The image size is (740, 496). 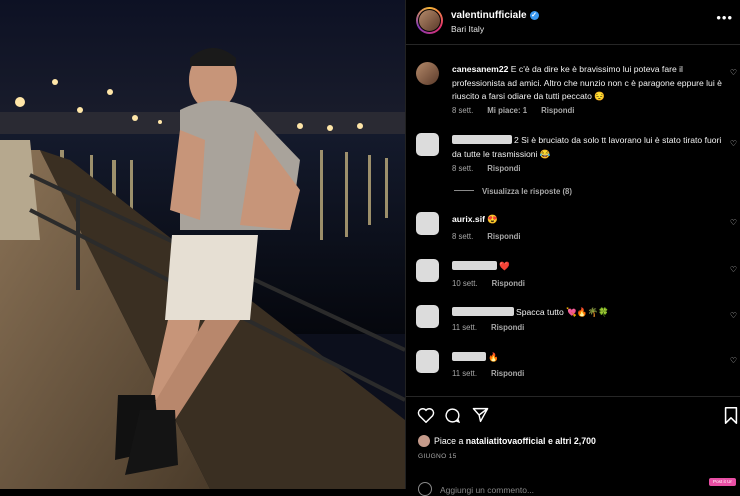 I want to click on watermark-badge: Post it Ur, so click(x=722, y=482).